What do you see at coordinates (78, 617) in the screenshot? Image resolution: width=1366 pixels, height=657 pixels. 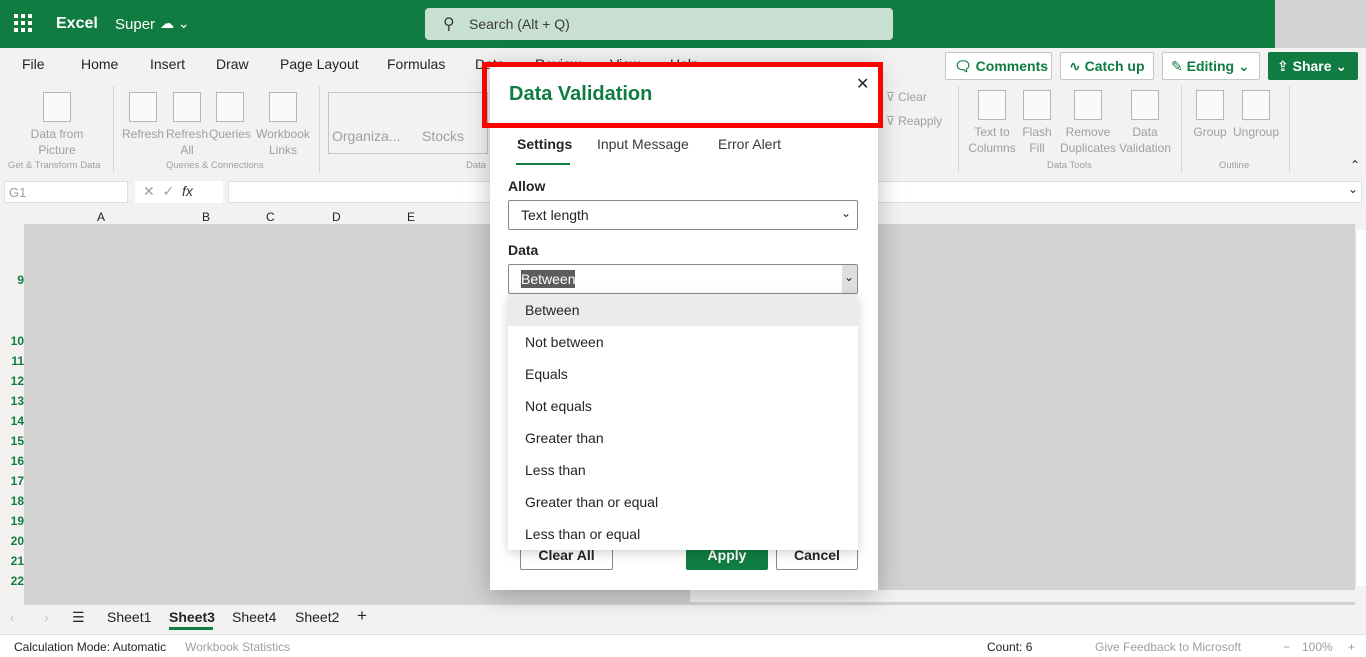 I see `all-sheets-icon: ☰` at bounding box center [78, 617].